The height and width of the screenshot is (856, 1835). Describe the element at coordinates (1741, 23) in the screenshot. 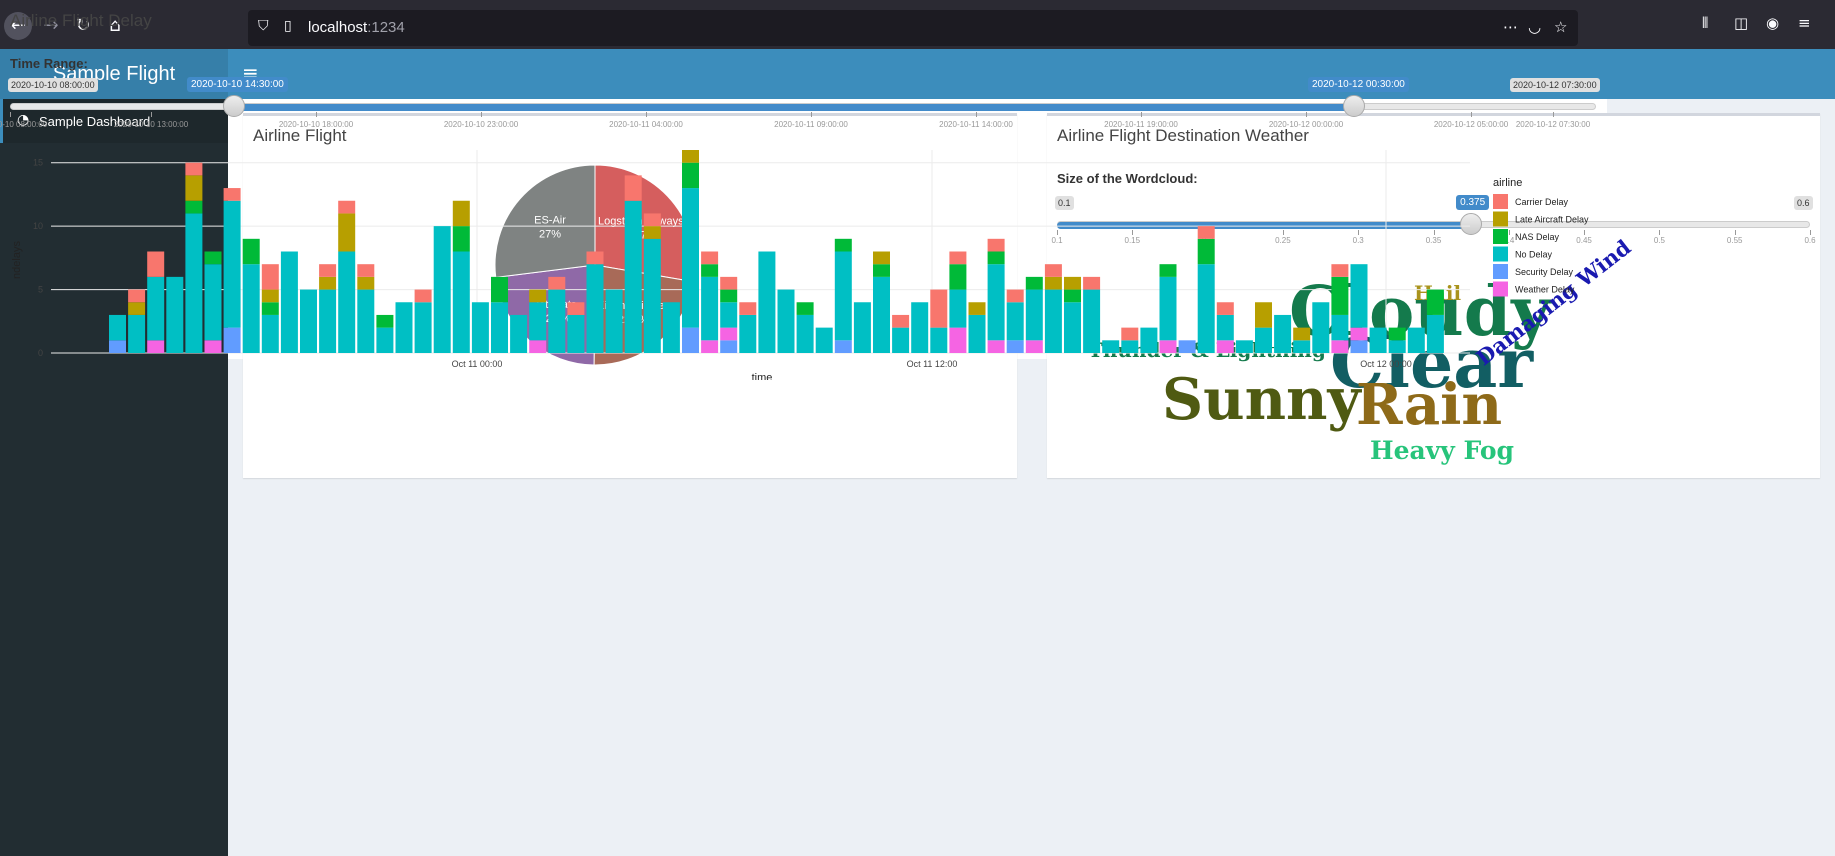

I see `sidebar-toggle-icon: ◫` at that location.